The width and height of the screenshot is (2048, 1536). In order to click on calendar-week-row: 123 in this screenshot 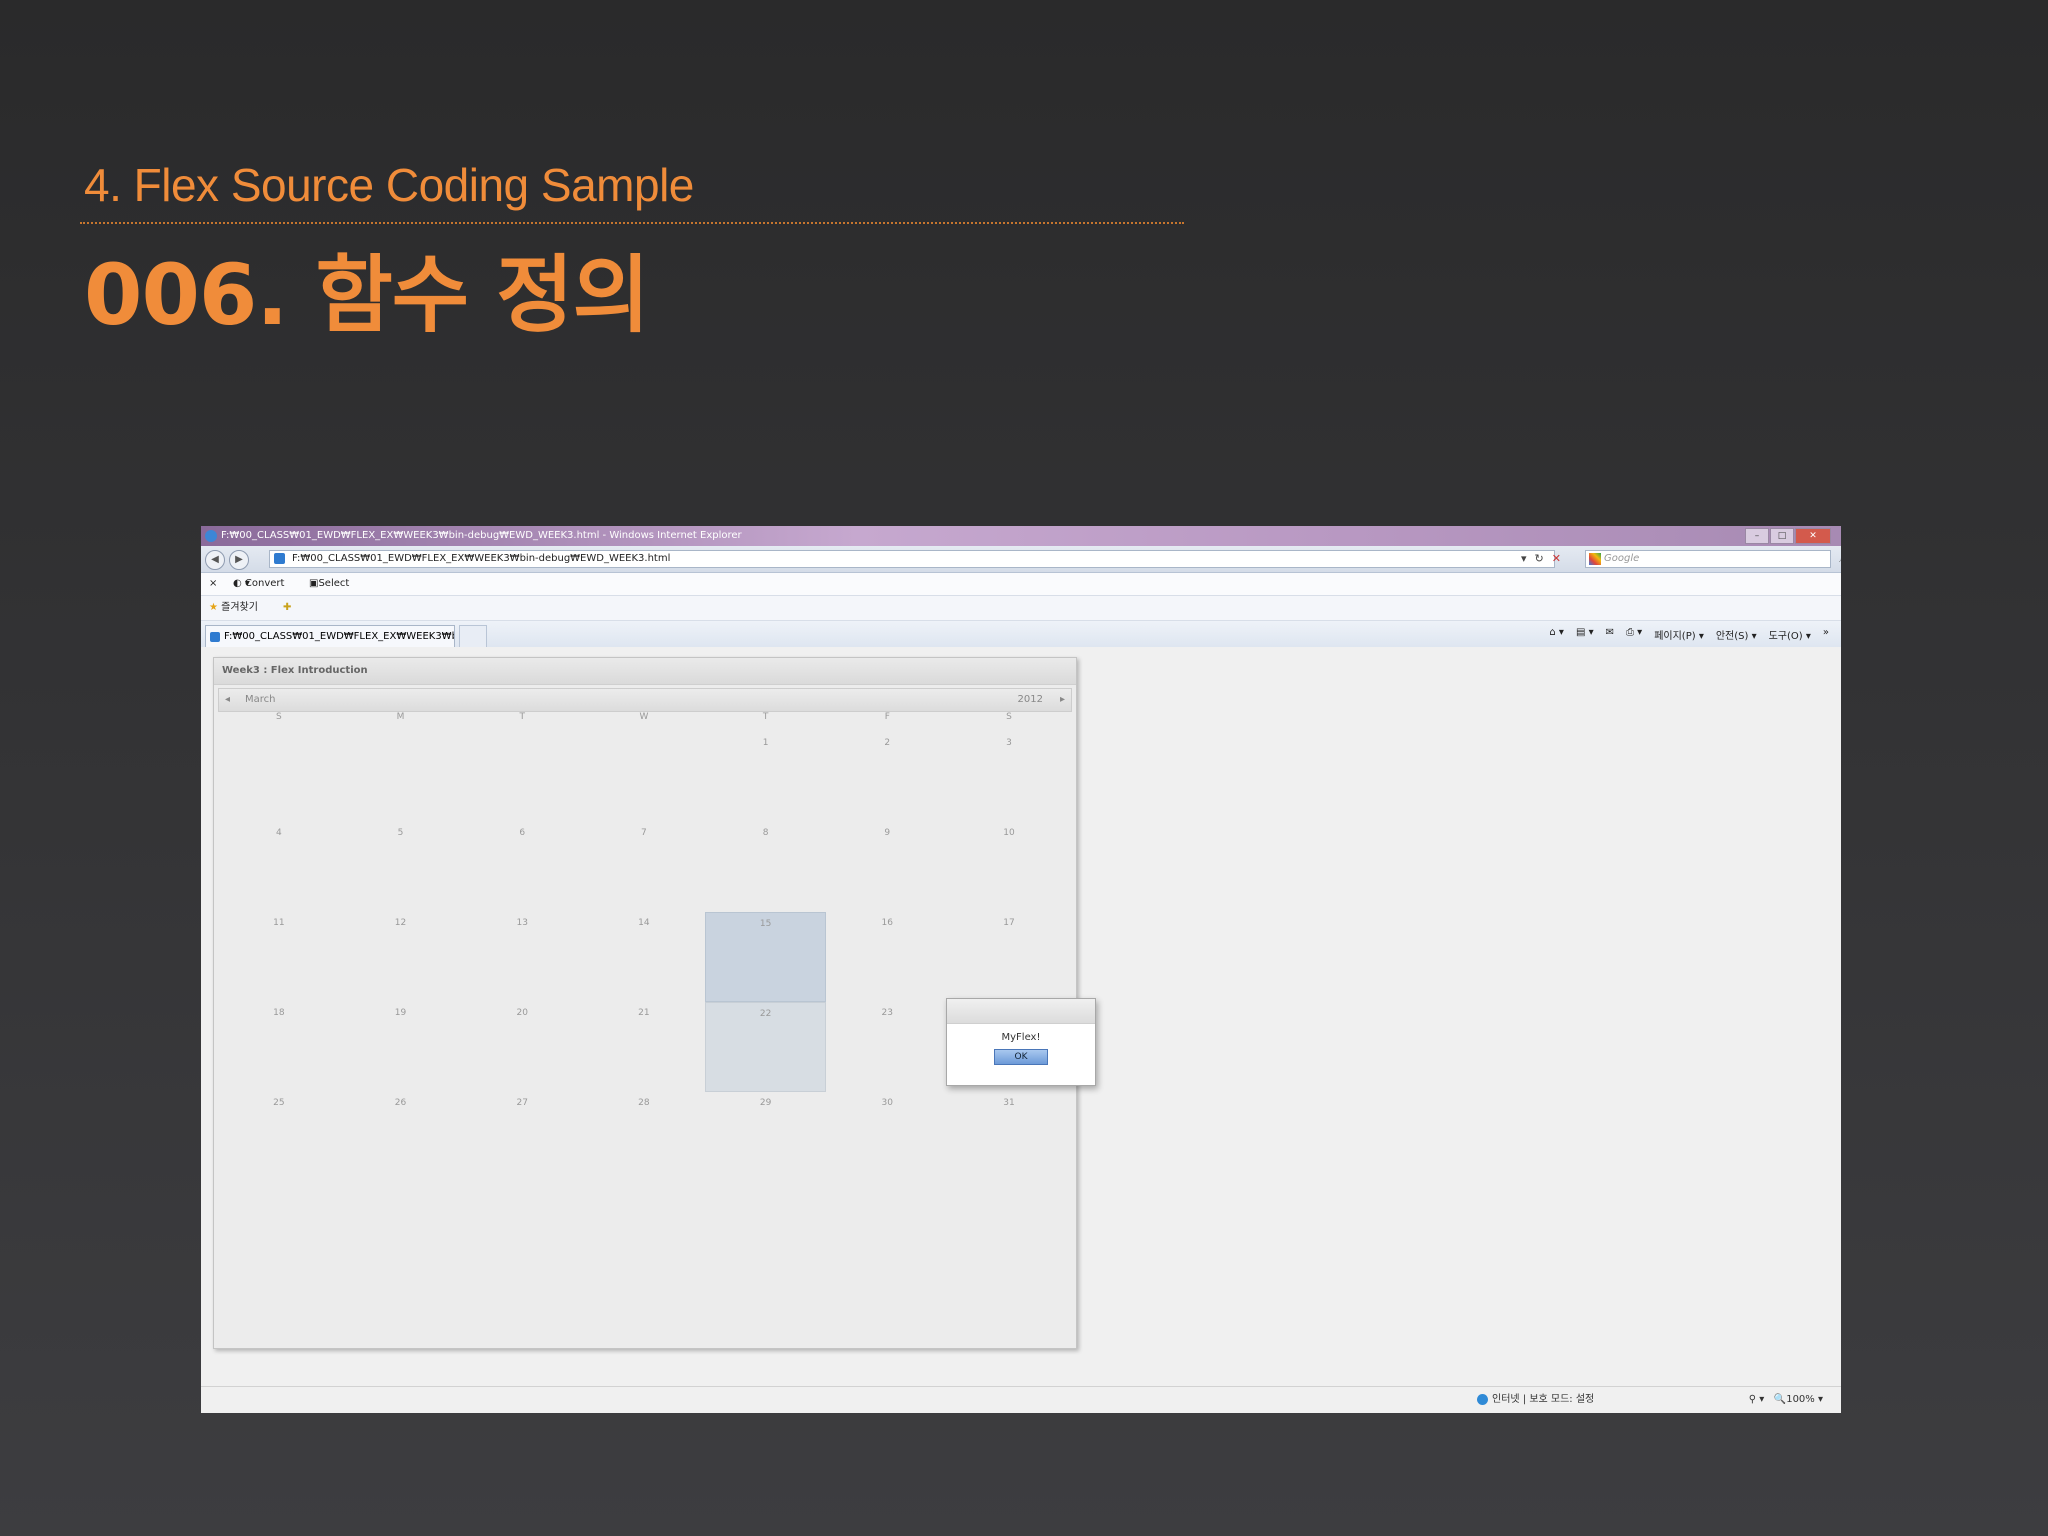, I will do `click(644, 777)`.